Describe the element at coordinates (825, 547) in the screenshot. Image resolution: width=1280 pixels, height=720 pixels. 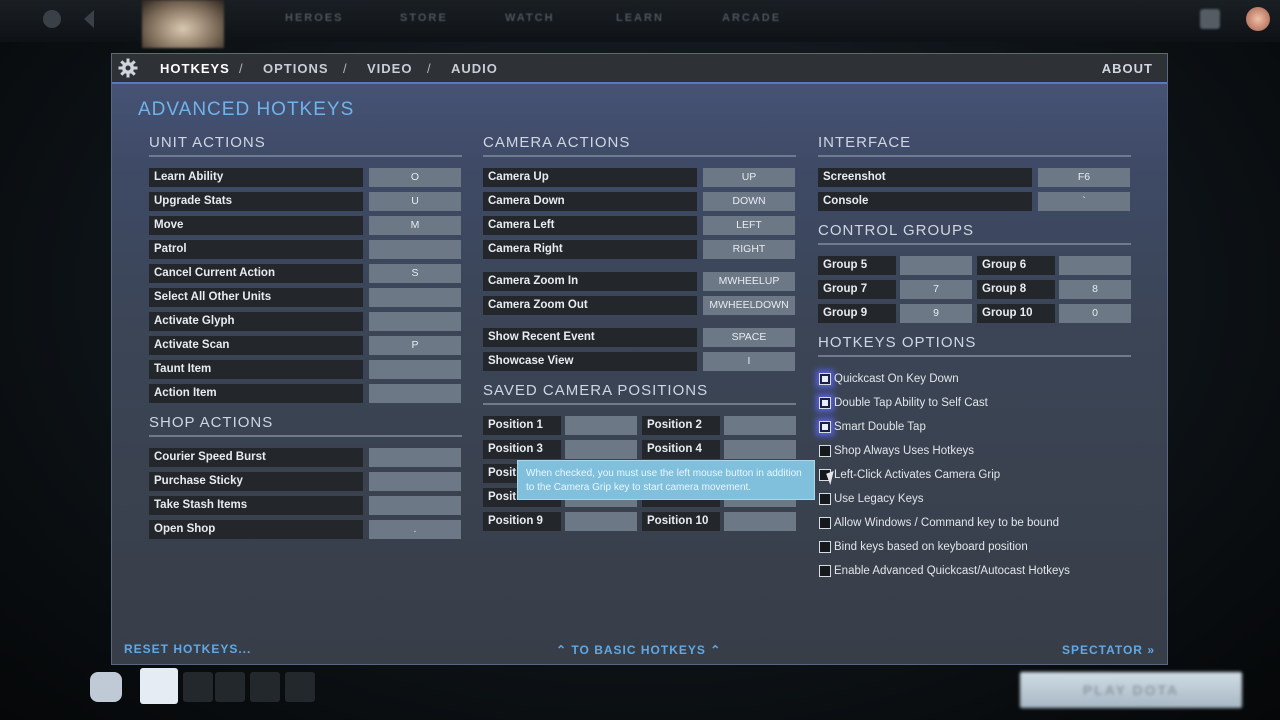
I see `checkbox-bind-keys-based-on-keyboard-position` at that location.